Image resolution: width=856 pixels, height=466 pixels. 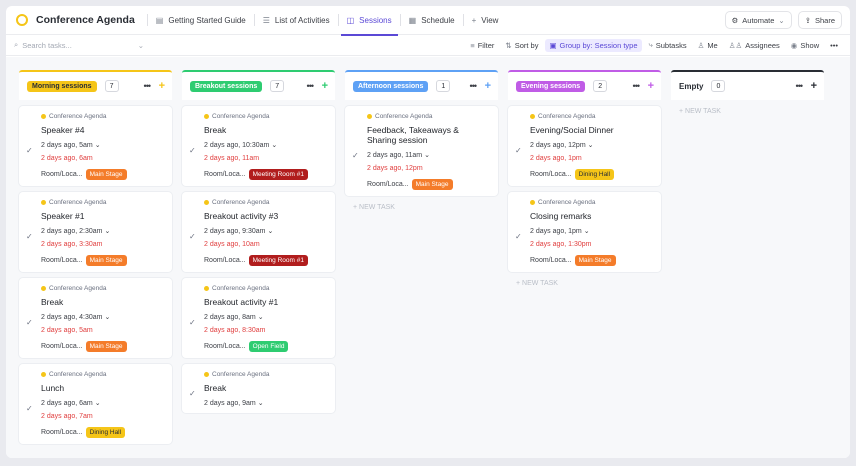 I want to click on start-date: 2 days ago, 1pm ⌄, so click(x=591, y=231).